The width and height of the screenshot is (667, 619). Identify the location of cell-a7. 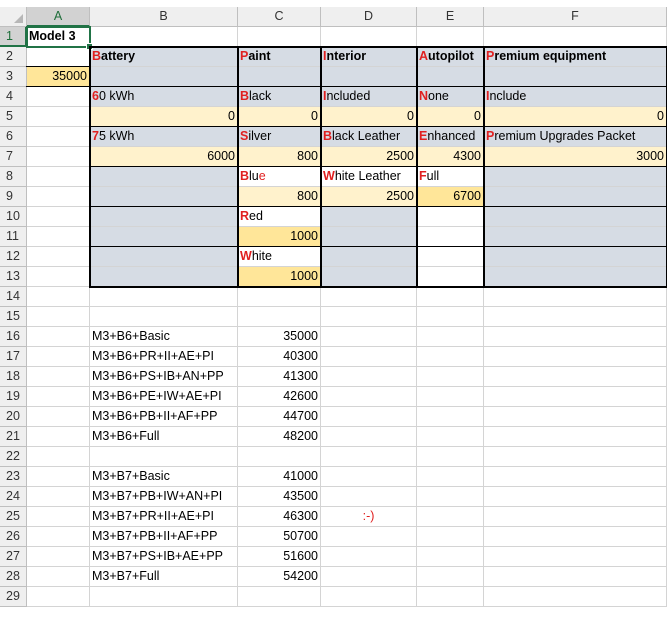
(58, 157).